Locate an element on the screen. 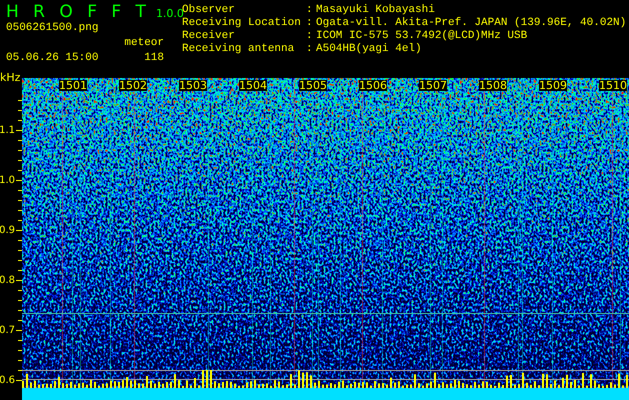 The image size is (629, 400). time-label: 1501 is located at coordinates (73, 85).